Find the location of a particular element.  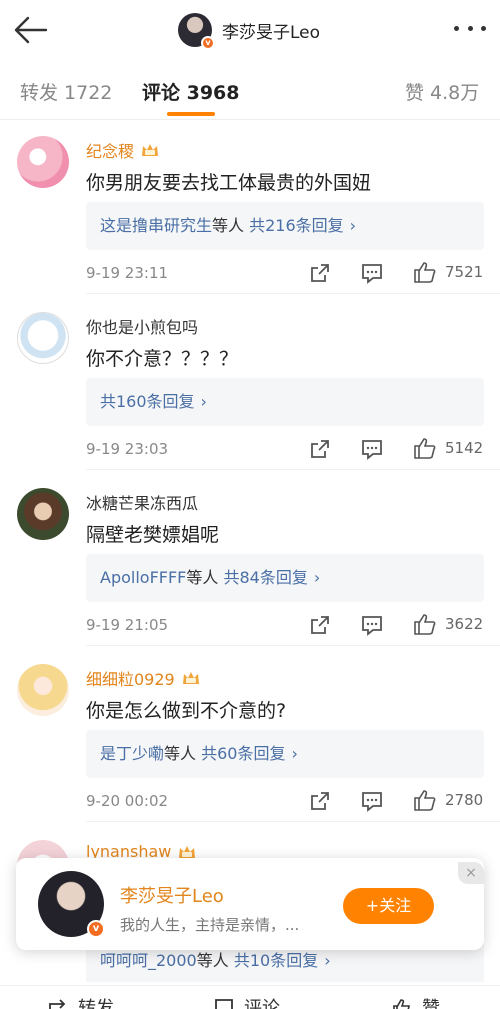

tab-repost: 转发 1722 is located at coordinates (66, 91).